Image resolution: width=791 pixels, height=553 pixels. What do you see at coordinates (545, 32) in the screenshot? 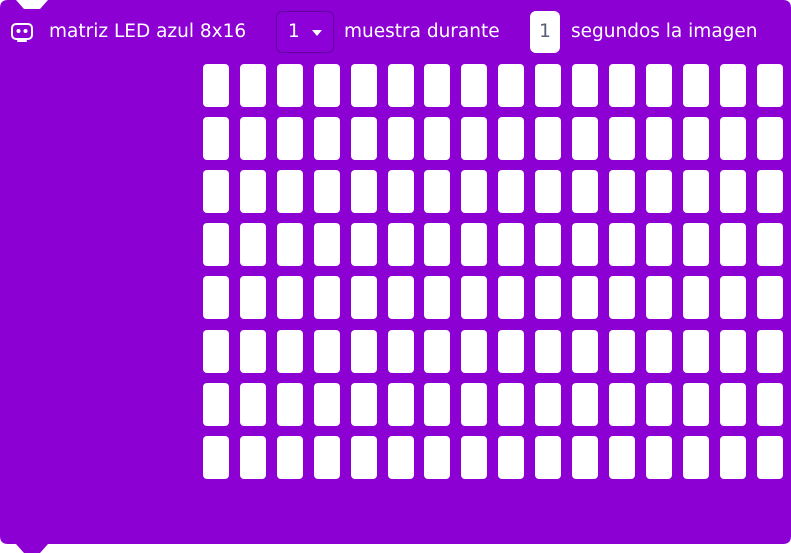
I see `seconds-input: 1` at bounding box center [545, 32].